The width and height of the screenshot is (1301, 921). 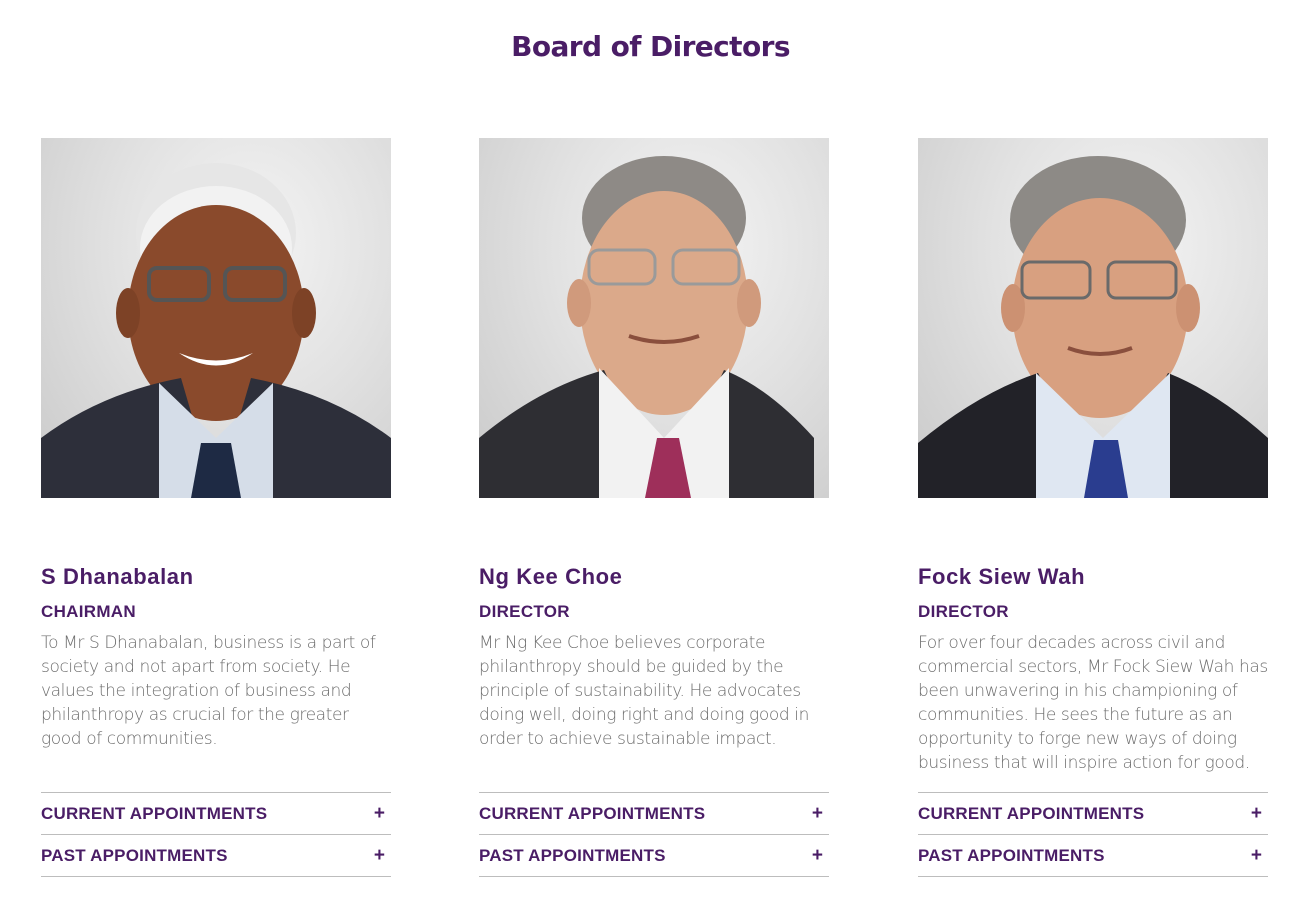 What do you see at coordinates (650, 46) in the screenshot?
I see `page-title: Board of Directors` at bounding box center [650, 46].